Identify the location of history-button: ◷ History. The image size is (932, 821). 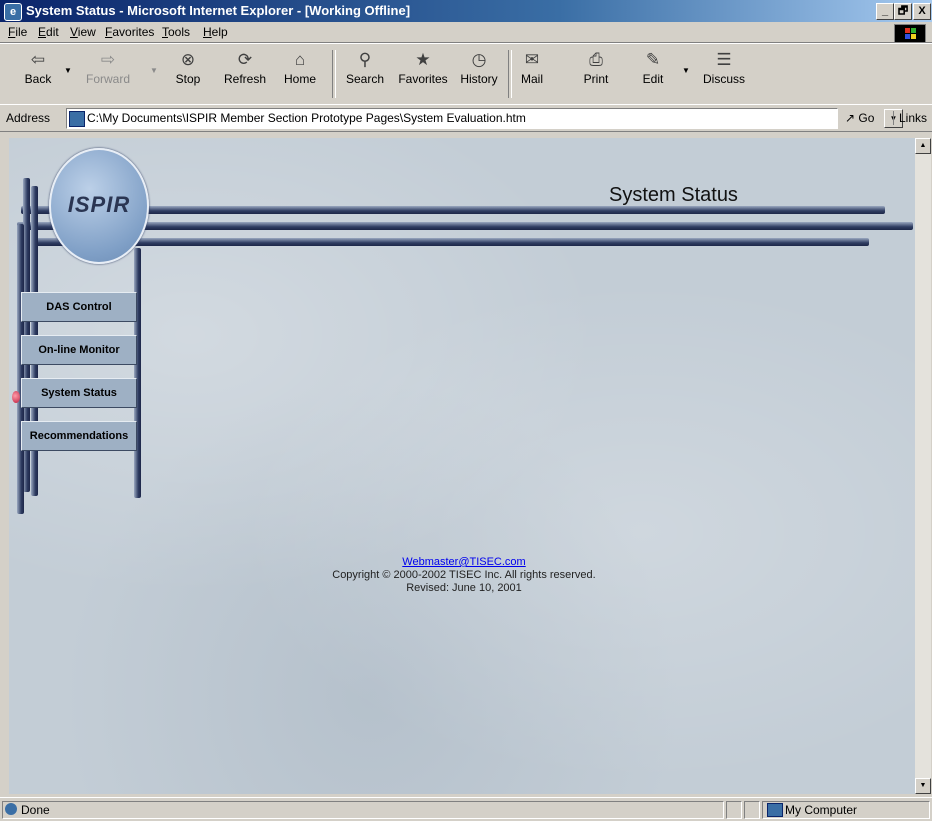
(479, 73).